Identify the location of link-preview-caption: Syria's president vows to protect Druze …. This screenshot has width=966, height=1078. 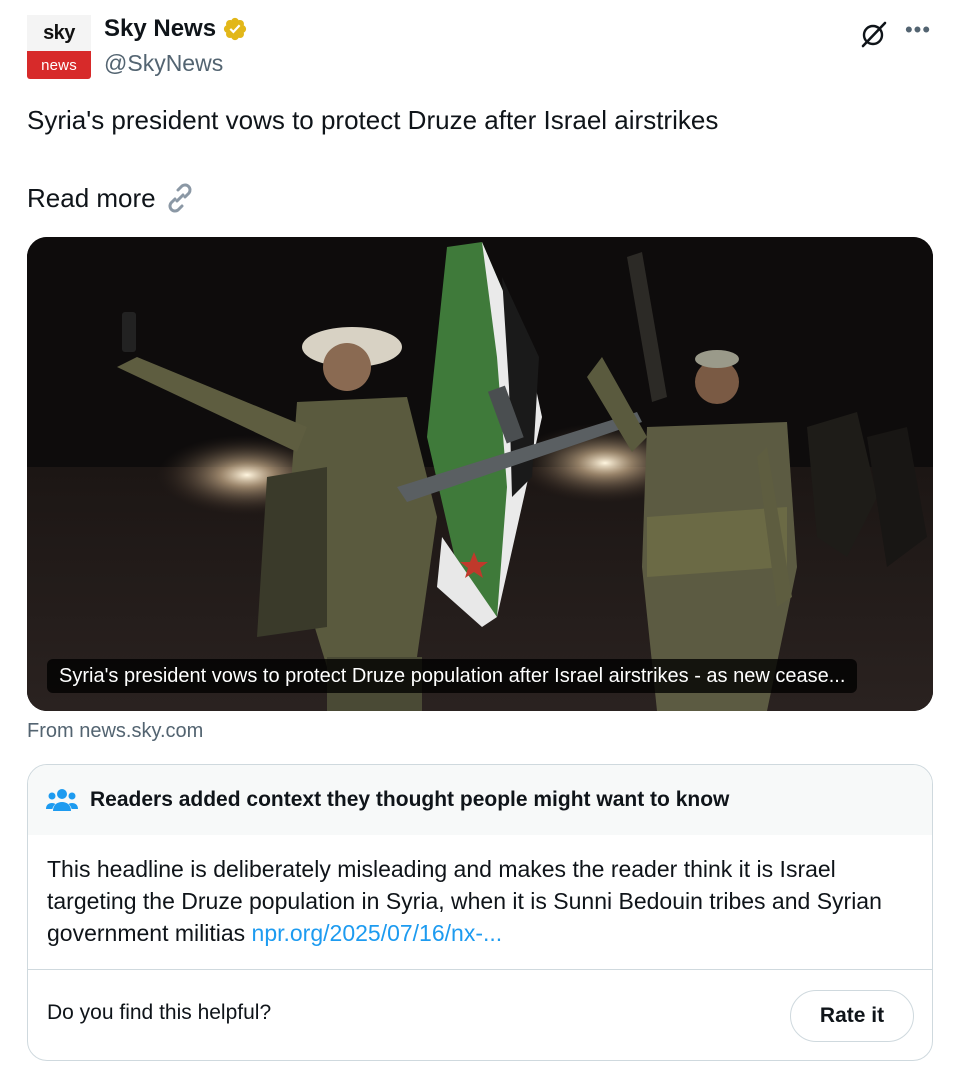
(452, 676).